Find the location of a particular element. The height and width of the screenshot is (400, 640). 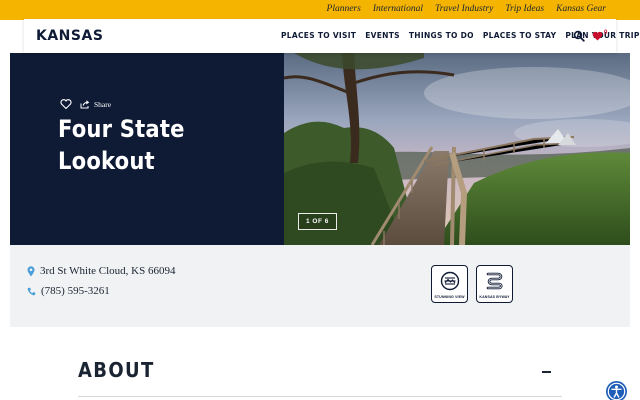

hero-actions: Share is located at coordinates (85, 104).